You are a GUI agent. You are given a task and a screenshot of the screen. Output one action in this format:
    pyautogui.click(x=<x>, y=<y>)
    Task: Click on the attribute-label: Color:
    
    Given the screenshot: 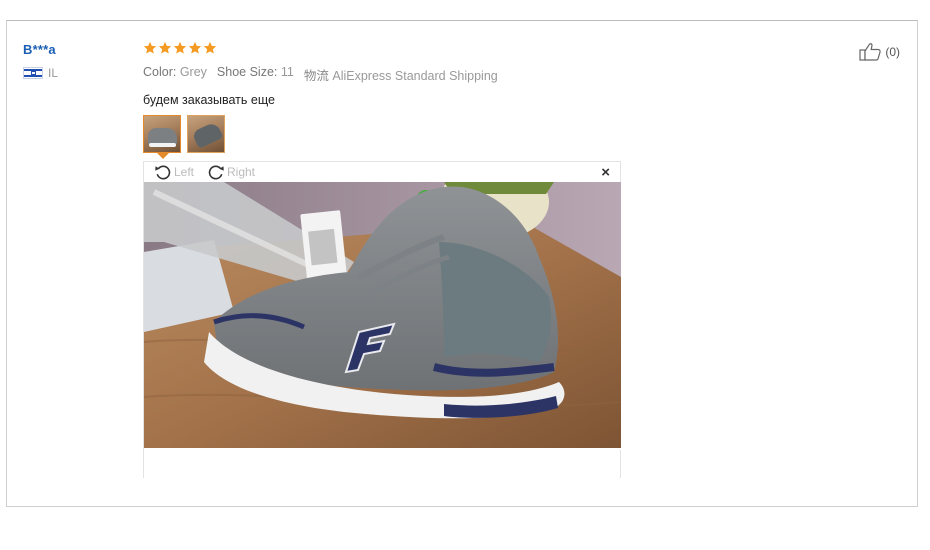 What is the action you would take?
    pyautogui.click(x=160, y=72)
    